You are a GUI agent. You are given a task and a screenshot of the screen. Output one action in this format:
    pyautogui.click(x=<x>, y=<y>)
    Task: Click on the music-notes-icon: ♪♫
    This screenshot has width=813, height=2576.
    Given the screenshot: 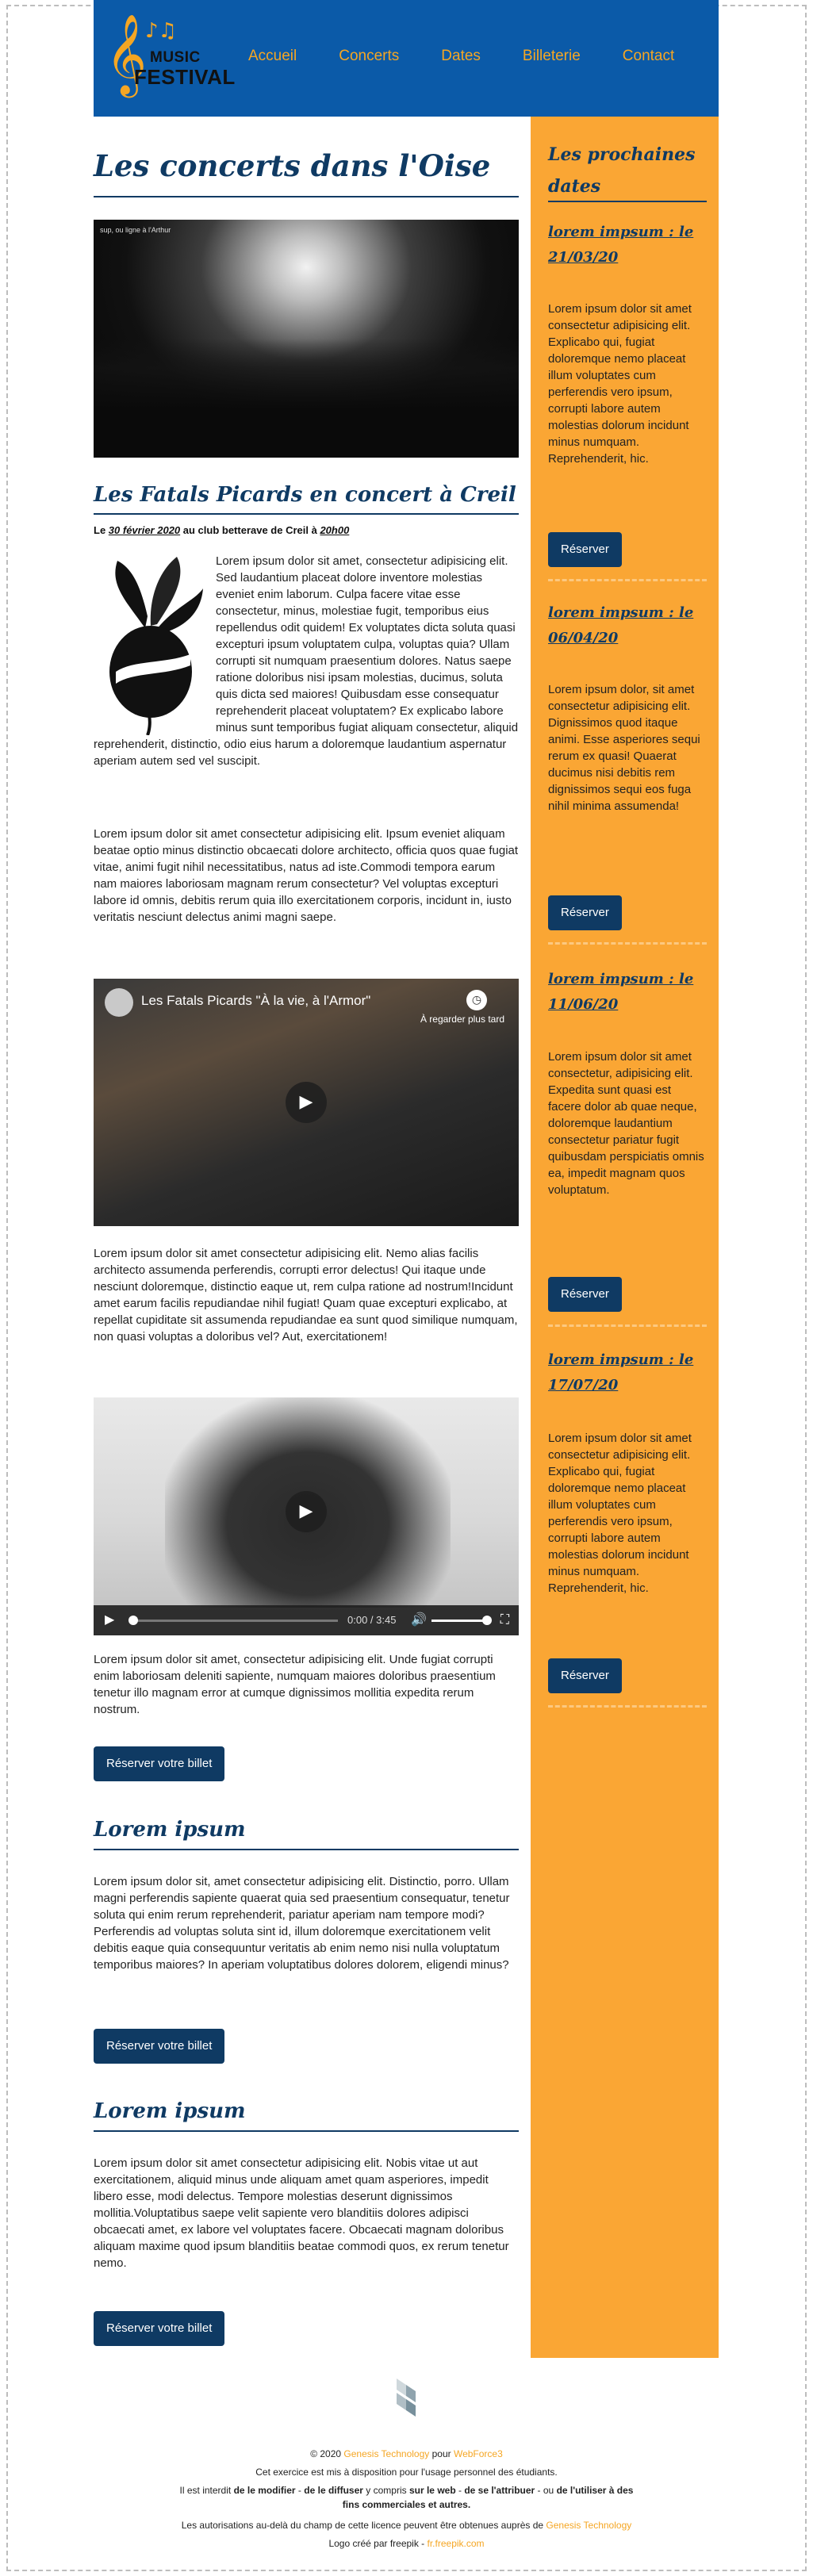 What is the action you would take?
    pyautogui.click(x=161, y=31)
    